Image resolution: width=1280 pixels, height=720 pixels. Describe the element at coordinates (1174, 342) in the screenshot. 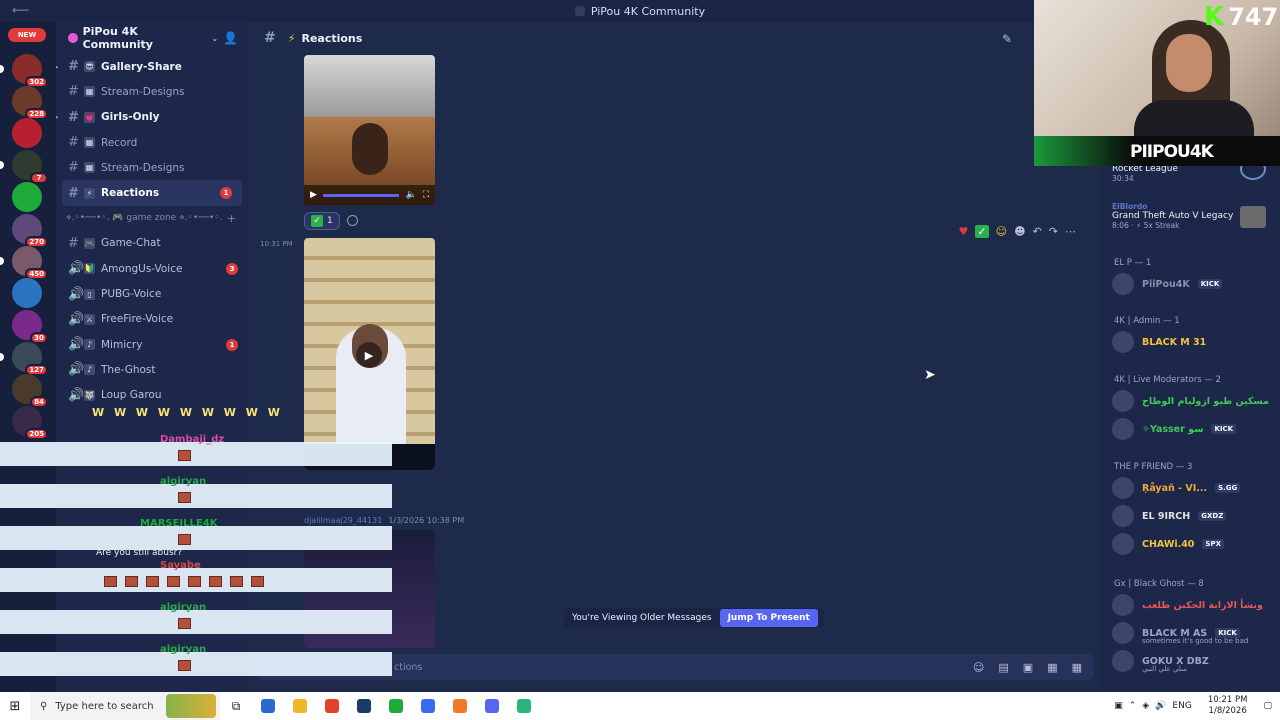

I see `member-name: BLACK M 31` at that location.